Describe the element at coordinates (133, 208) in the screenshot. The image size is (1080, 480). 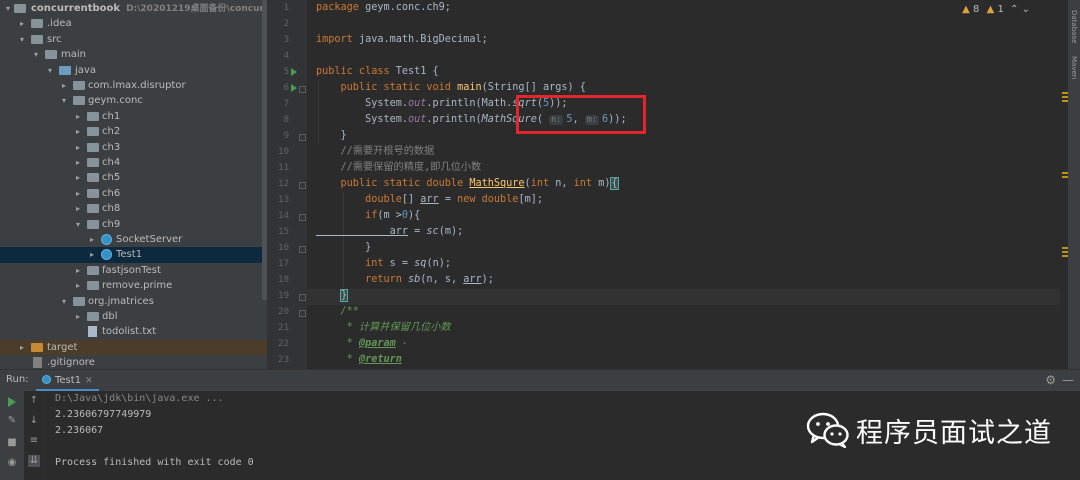
I see `tree-item-ch8: ▸ ch8` at that location.